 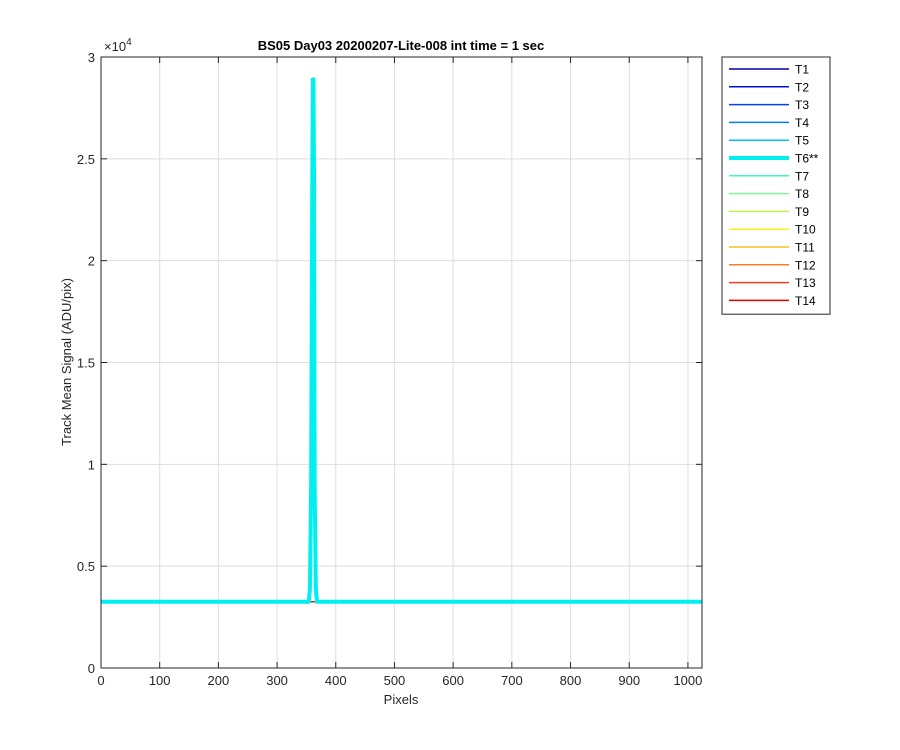 What do you see at coordinates (802, 194) in the screenshot?
I see `legend-entry: T8` at bounding box center [802, 194].